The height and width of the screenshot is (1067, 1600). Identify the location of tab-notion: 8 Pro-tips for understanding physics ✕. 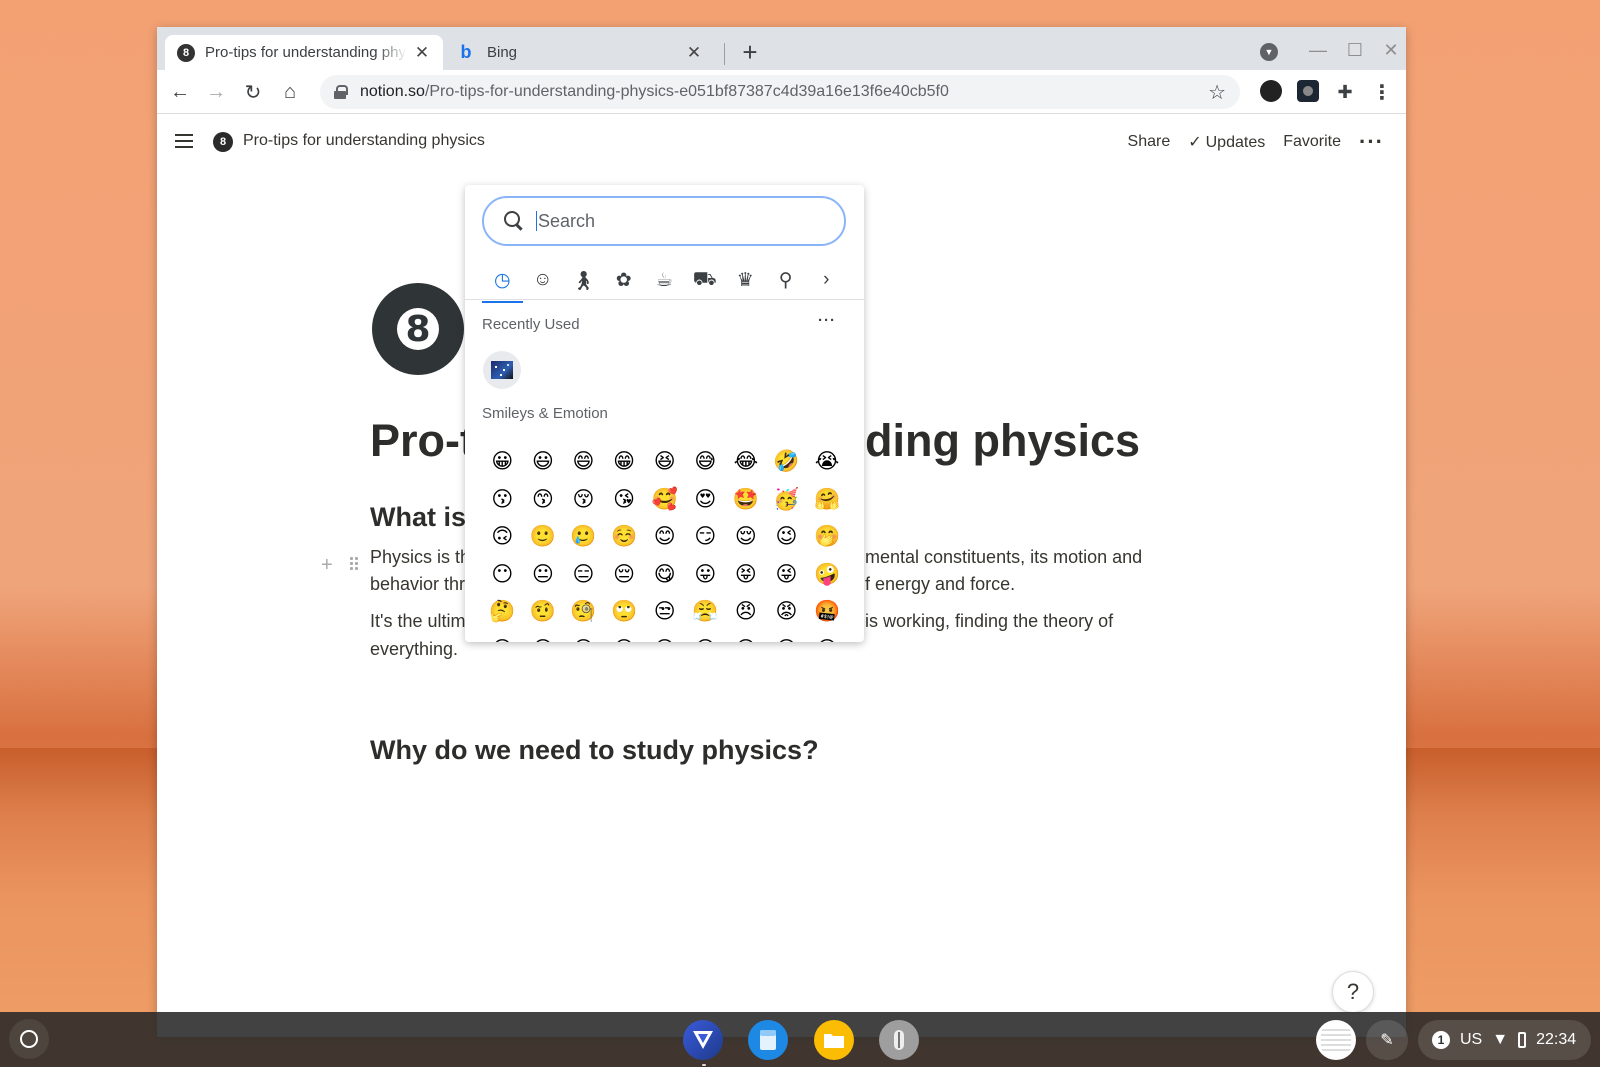
(304, 52).